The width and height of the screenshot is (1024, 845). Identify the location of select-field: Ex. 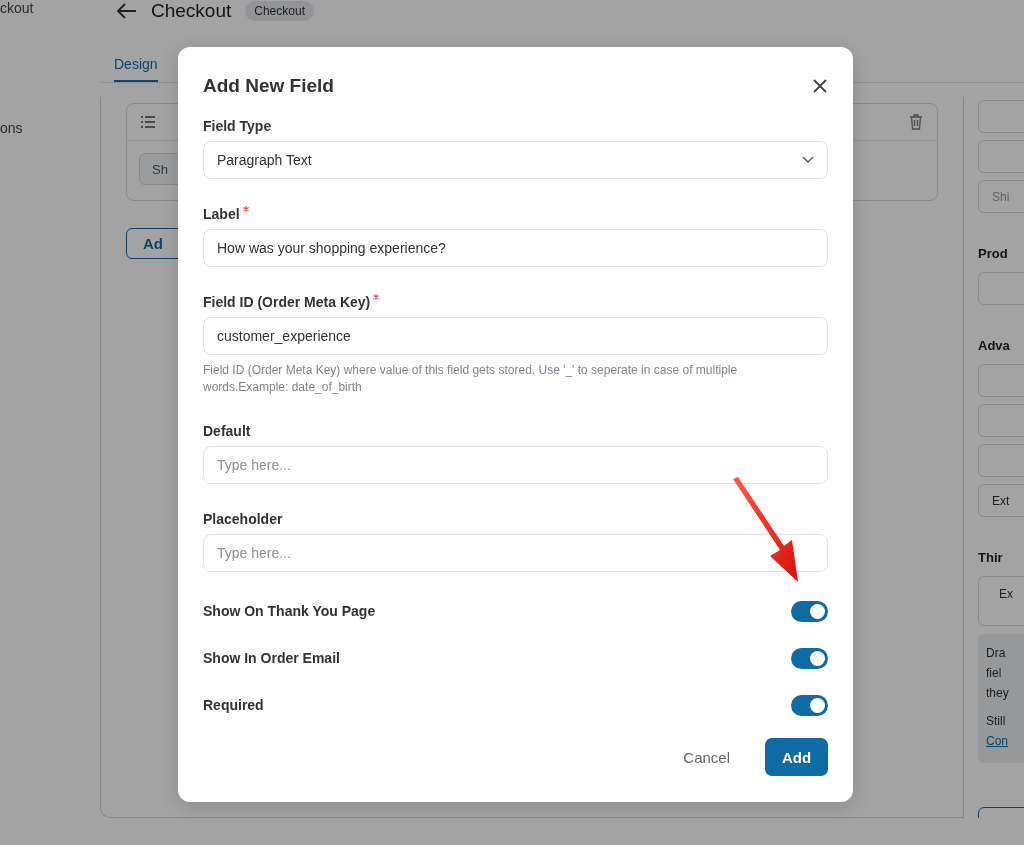
(1001, 601).